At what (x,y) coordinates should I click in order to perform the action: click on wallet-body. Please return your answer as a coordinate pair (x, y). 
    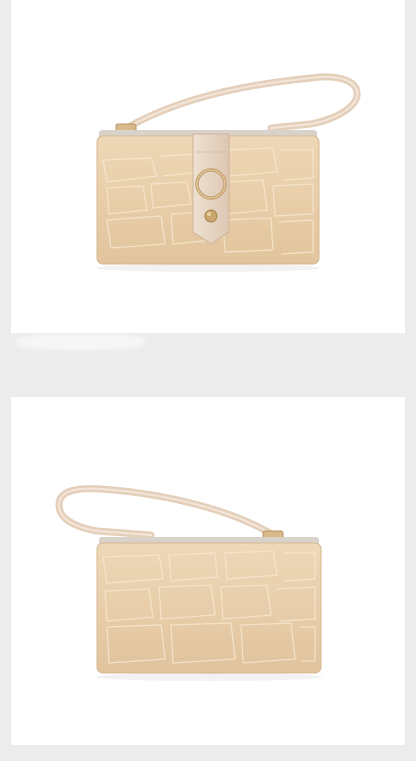
    Looking at the image, I should click on (209, 608).